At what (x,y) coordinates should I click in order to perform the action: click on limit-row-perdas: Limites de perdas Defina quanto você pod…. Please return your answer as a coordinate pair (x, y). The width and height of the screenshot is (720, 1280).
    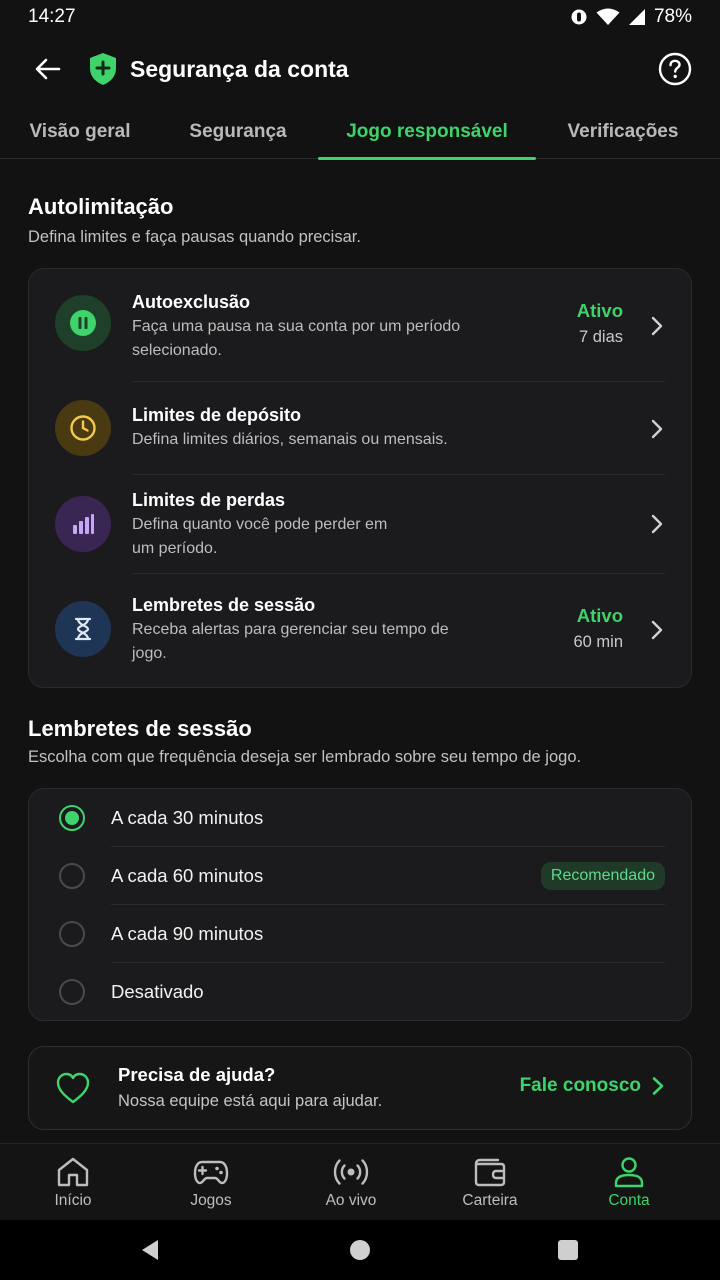
    Looking at the image, I should click on (360, 524).